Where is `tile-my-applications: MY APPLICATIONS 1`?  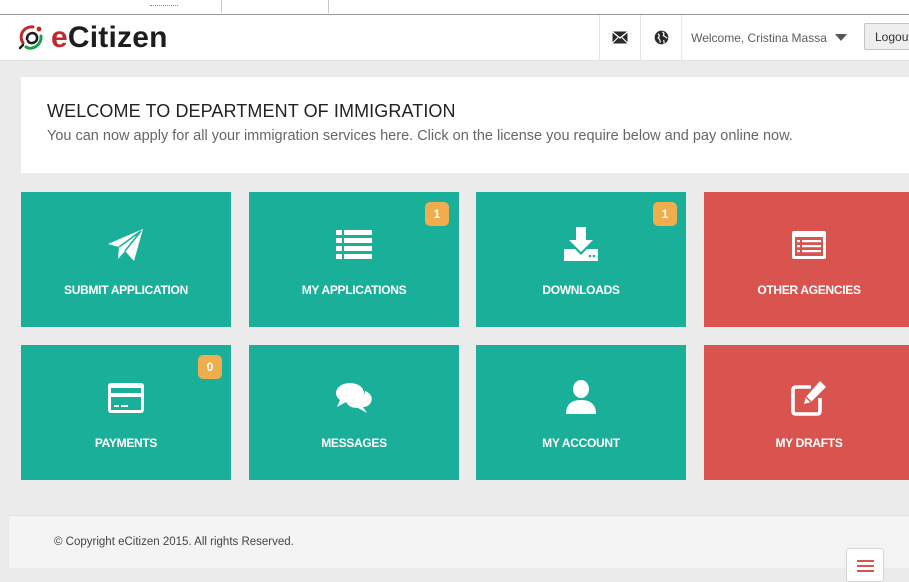
tile-my-applications: MY APPLICATIONS 1 is located at coordinates (354, 259).